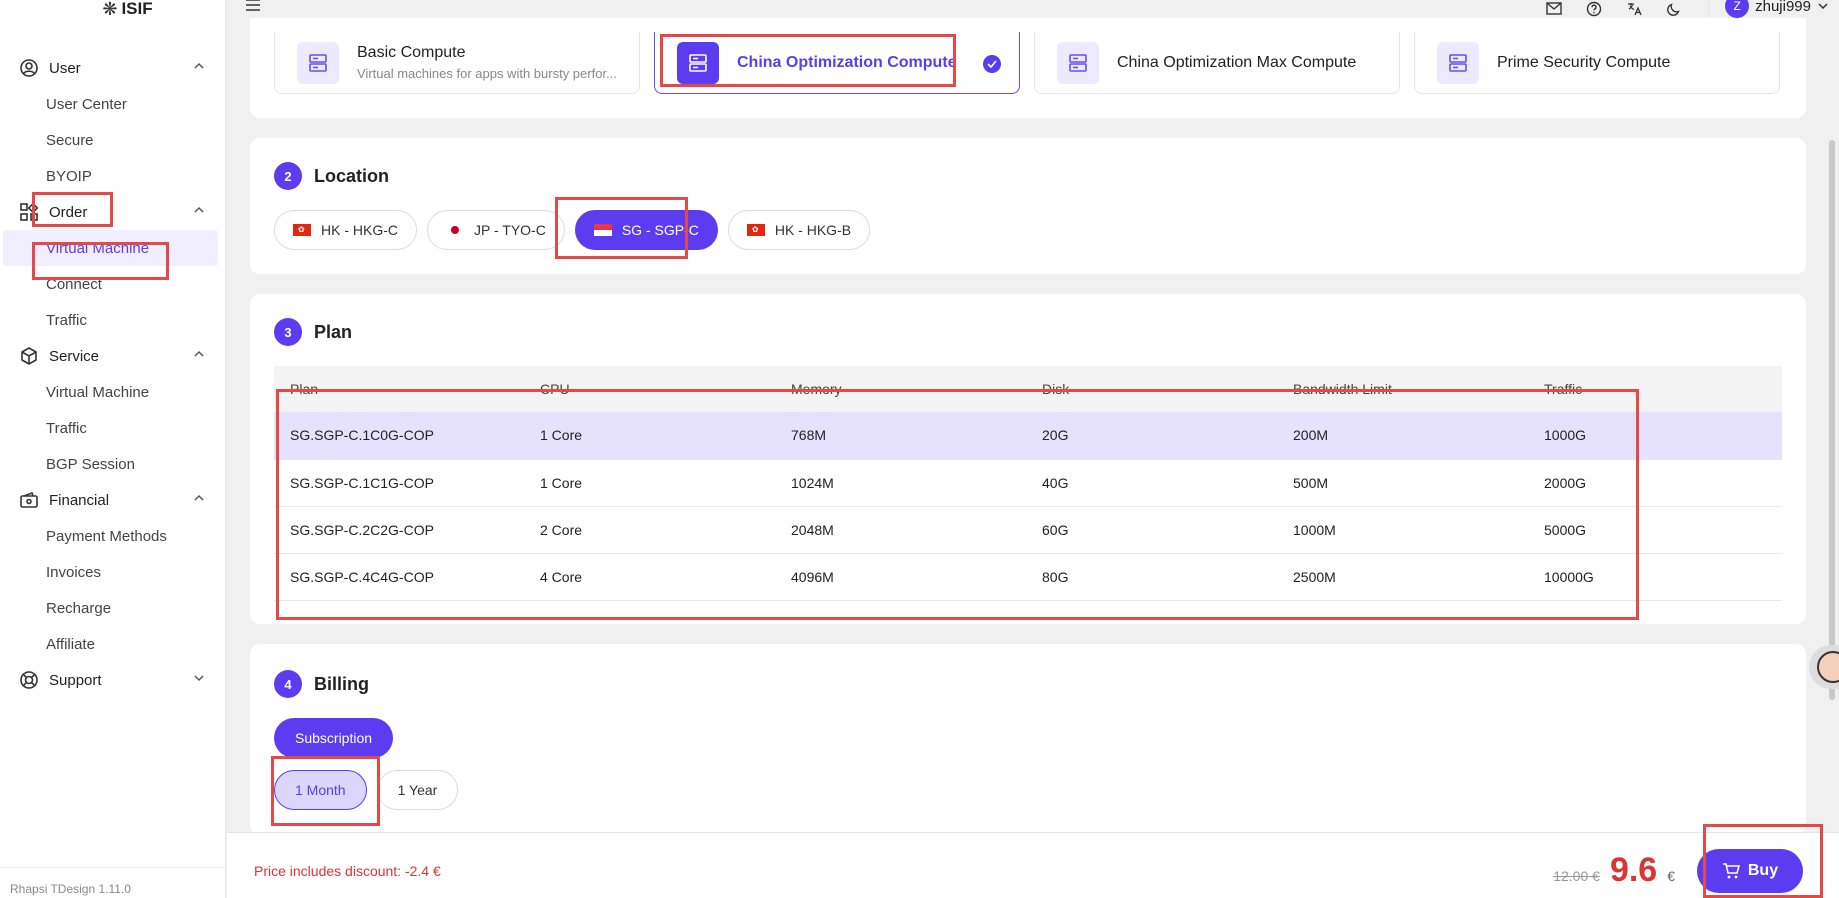 Image resolution: width=1839 pixels, height=898 pixels. I want to click on scrollbar-thumb, so click(1832, 420).